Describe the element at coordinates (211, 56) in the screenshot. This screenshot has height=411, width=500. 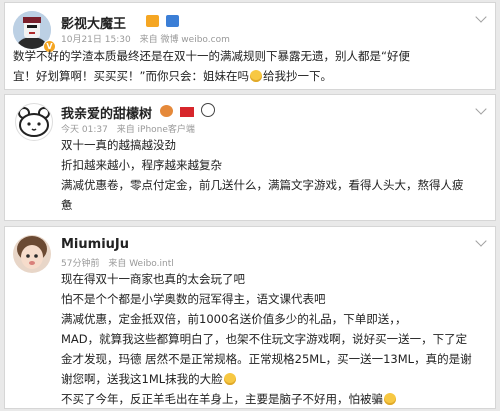
I see `post-line: 数学不好的学渣本质最终还是在双十一的满减规则下暴露无遗，别人都是“好便` at that location.